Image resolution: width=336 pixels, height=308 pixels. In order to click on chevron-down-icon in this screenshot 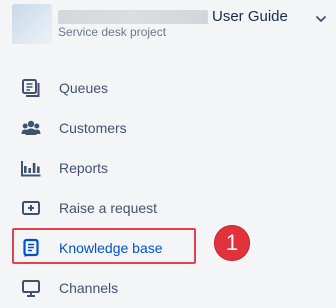, I will do `click(321, 19)`.